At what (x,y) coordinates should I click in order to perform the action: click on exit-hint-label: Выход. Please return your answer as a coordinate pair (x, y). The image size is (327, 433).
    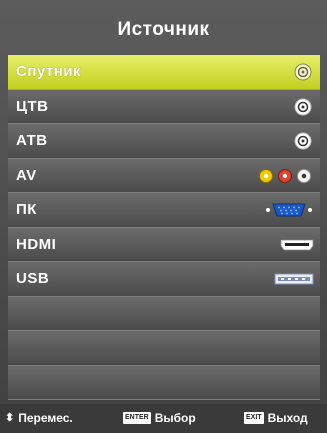
    Looking at the image, I should click on (287, 418).